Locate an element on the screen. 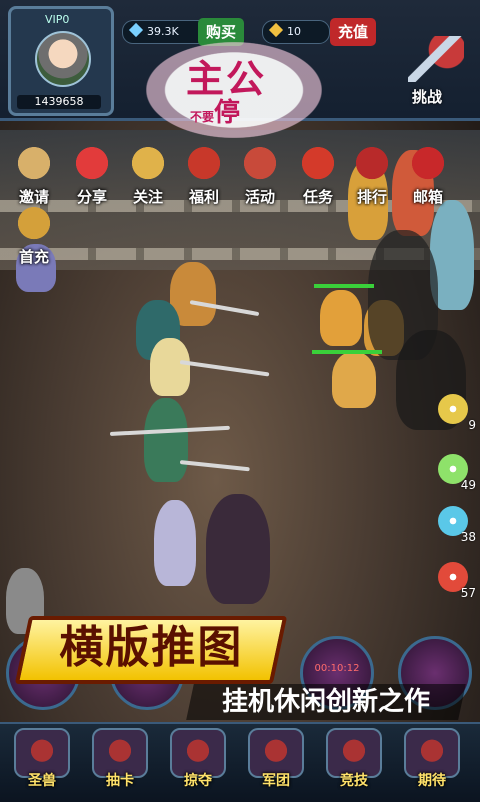 Image resolution: width=480 pixels, height=802 pixels. loot-count: 38 is located at coordinates (468, 537).